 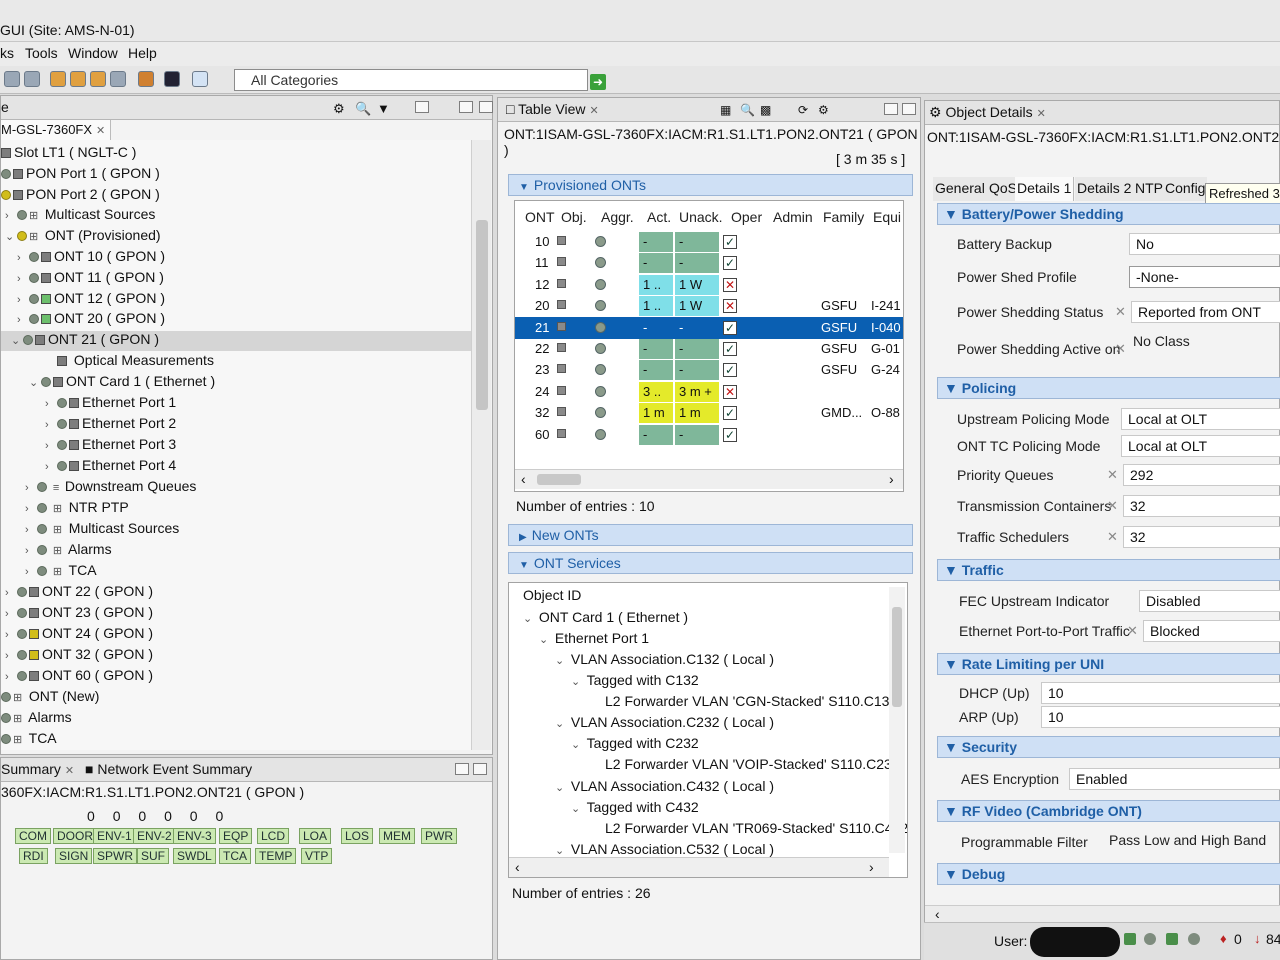 What do you see at coordinates (709, 263) in the screenshot?
I see `table-row: 11 - - ✓` at bounding box center [709, 263].